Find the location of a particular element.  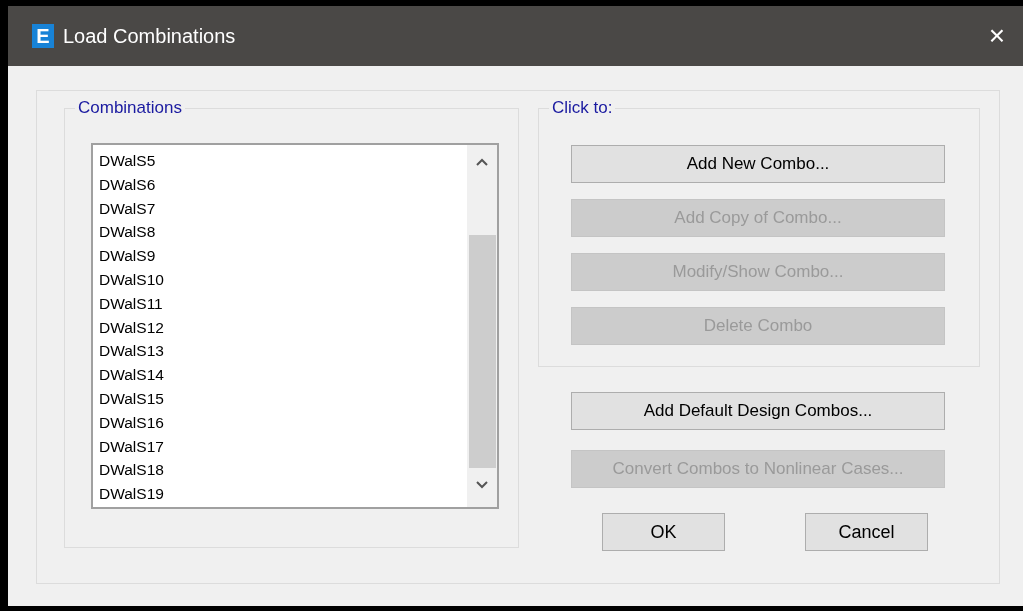

list-item: DWalS11 is located at coordinates (283, 303).